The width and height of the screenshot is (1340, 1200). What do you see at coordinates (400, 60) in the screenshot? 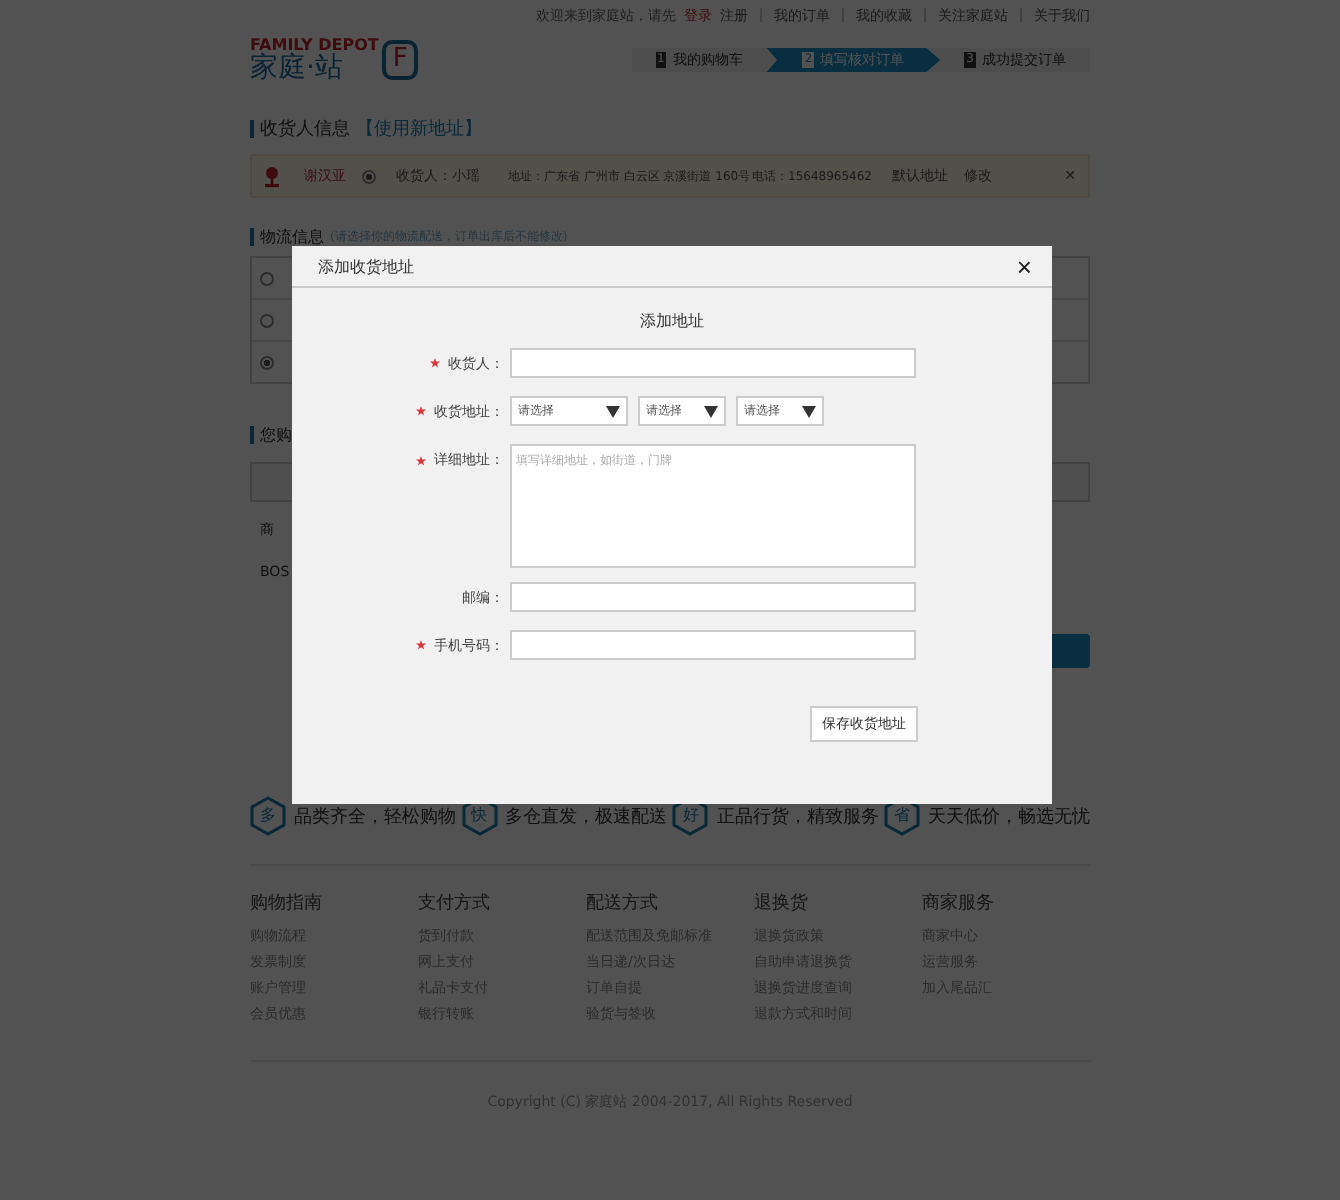
I see `logo-mark: F` at bounding box center [400, 60].